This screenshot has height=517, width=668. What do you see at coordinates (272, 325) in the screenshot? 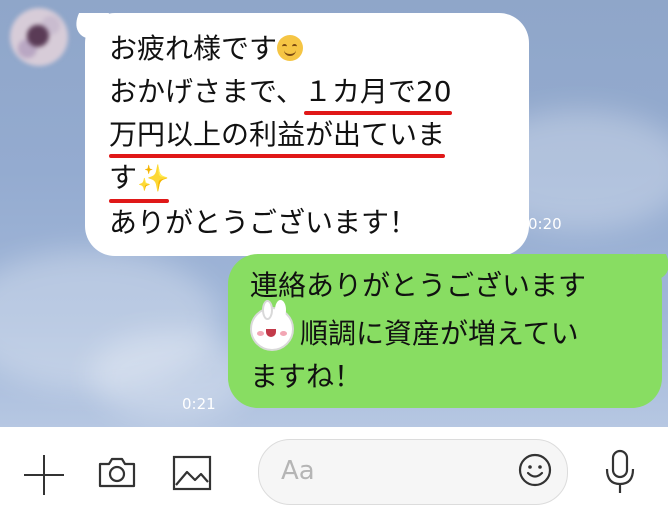
I see `bunny-sticker-icon` at bounding box center [272, 325].